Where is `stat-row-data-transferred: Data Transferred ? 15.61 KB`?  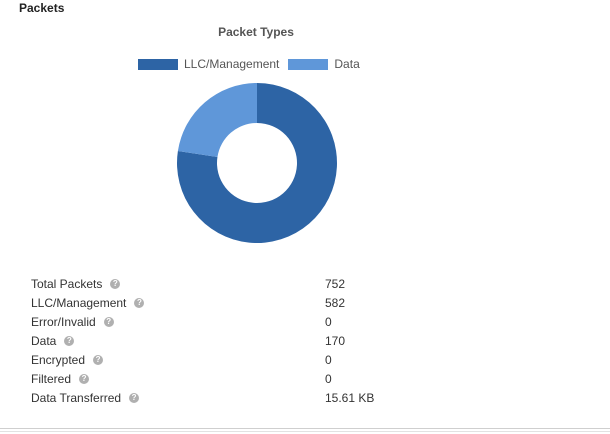
stat-row-data-transferred: Data Transferred ? 15.61 KB is located at coordinates (281, 398).